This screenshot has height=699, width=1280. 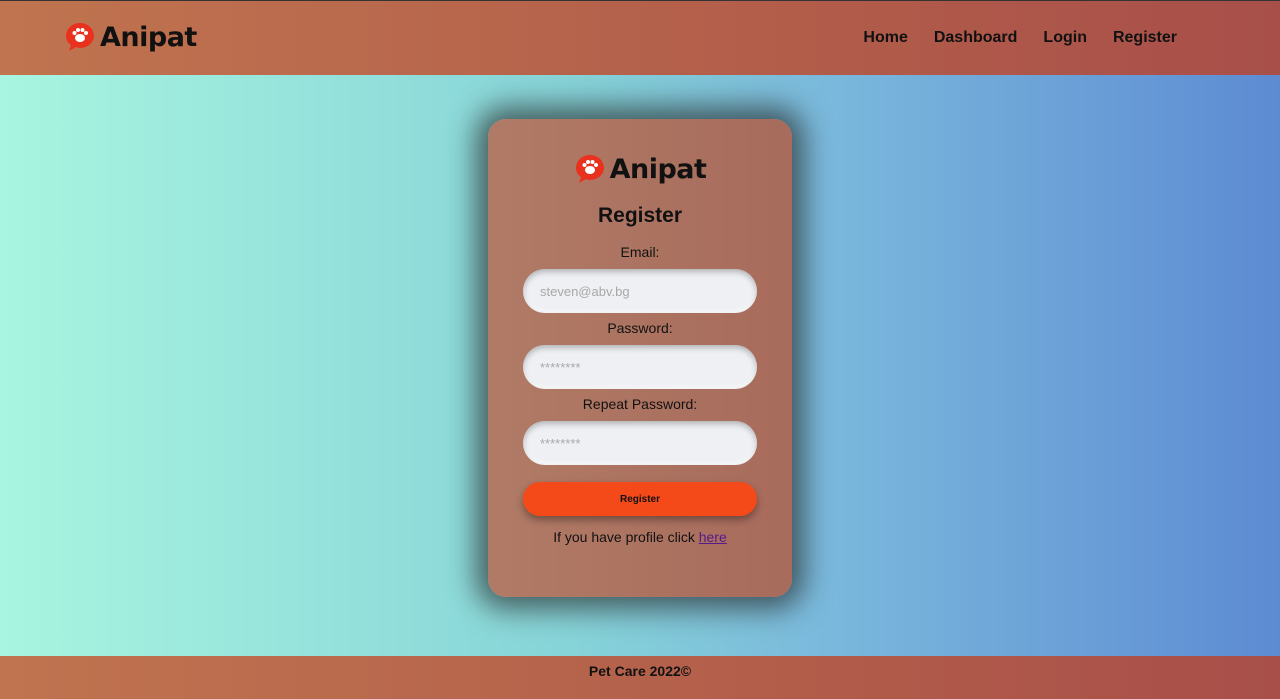 What do you see at coordinates (713, 537) in the screenshot?
I see `login-here-link: here` at bounding box center [713, 537].